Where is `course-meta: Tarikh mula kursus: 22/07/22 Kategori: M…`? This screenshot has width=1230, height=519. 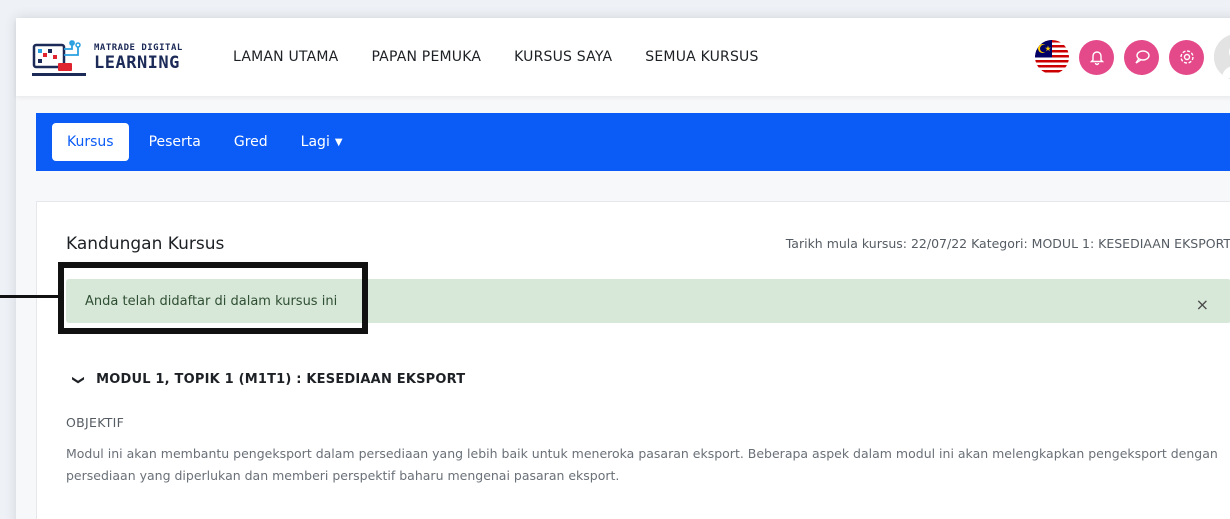
course-meta: Tarikh mula kursus: 22/07/22 Kategori: M… is located at coordinates (1007, 243).